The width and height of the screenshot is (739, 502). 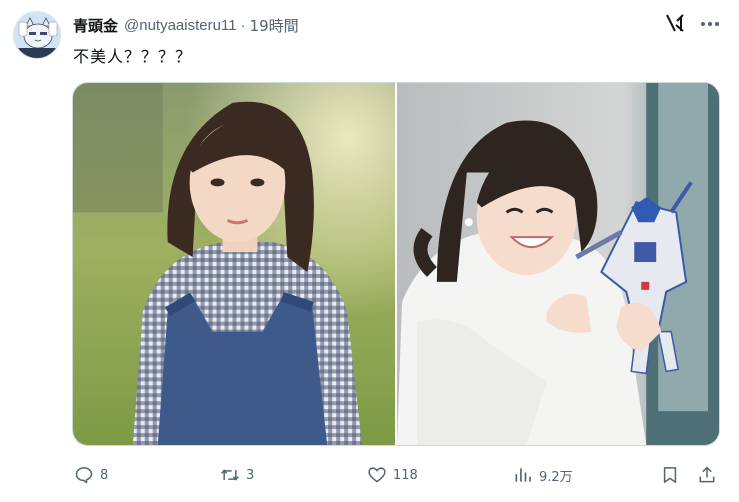 I want to click on display-name: 青頭金, so click(x=95, y=25).